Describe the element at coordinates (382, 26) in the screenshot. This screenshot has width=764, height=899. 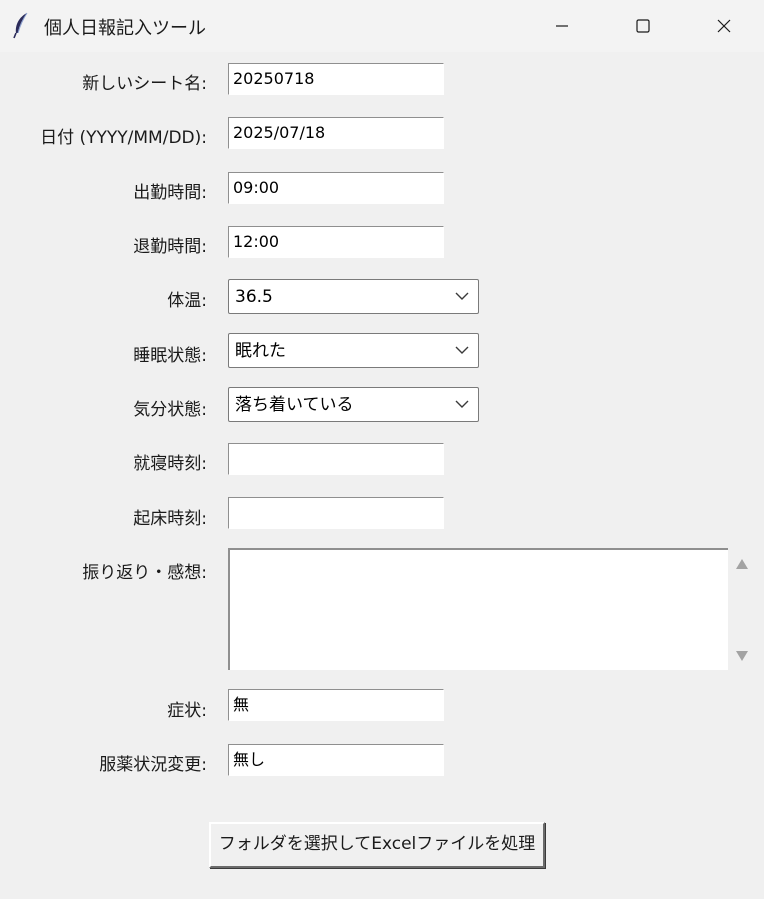
I see `title-bar: 個人日報記入ツール` at that location.